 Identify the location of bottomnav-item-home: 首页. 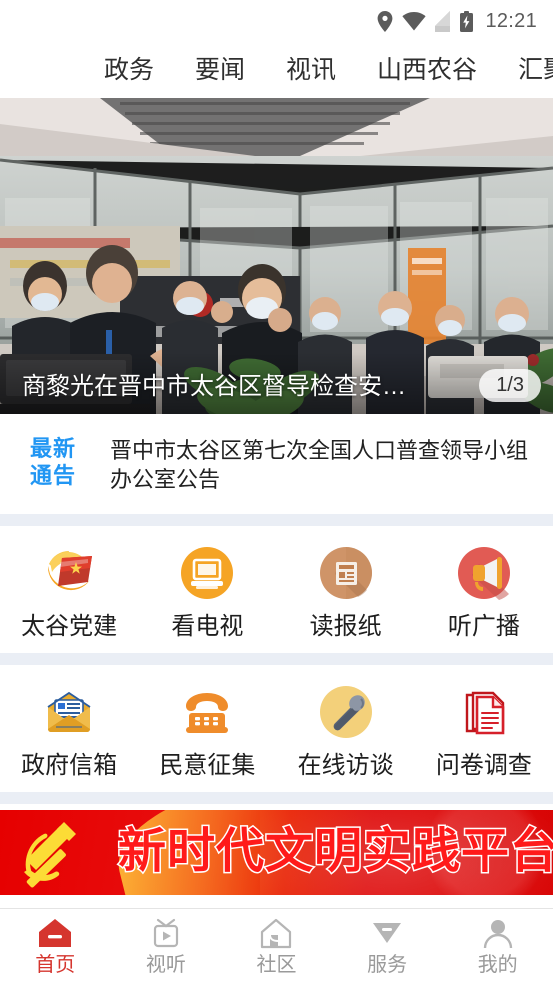
(55, 946).